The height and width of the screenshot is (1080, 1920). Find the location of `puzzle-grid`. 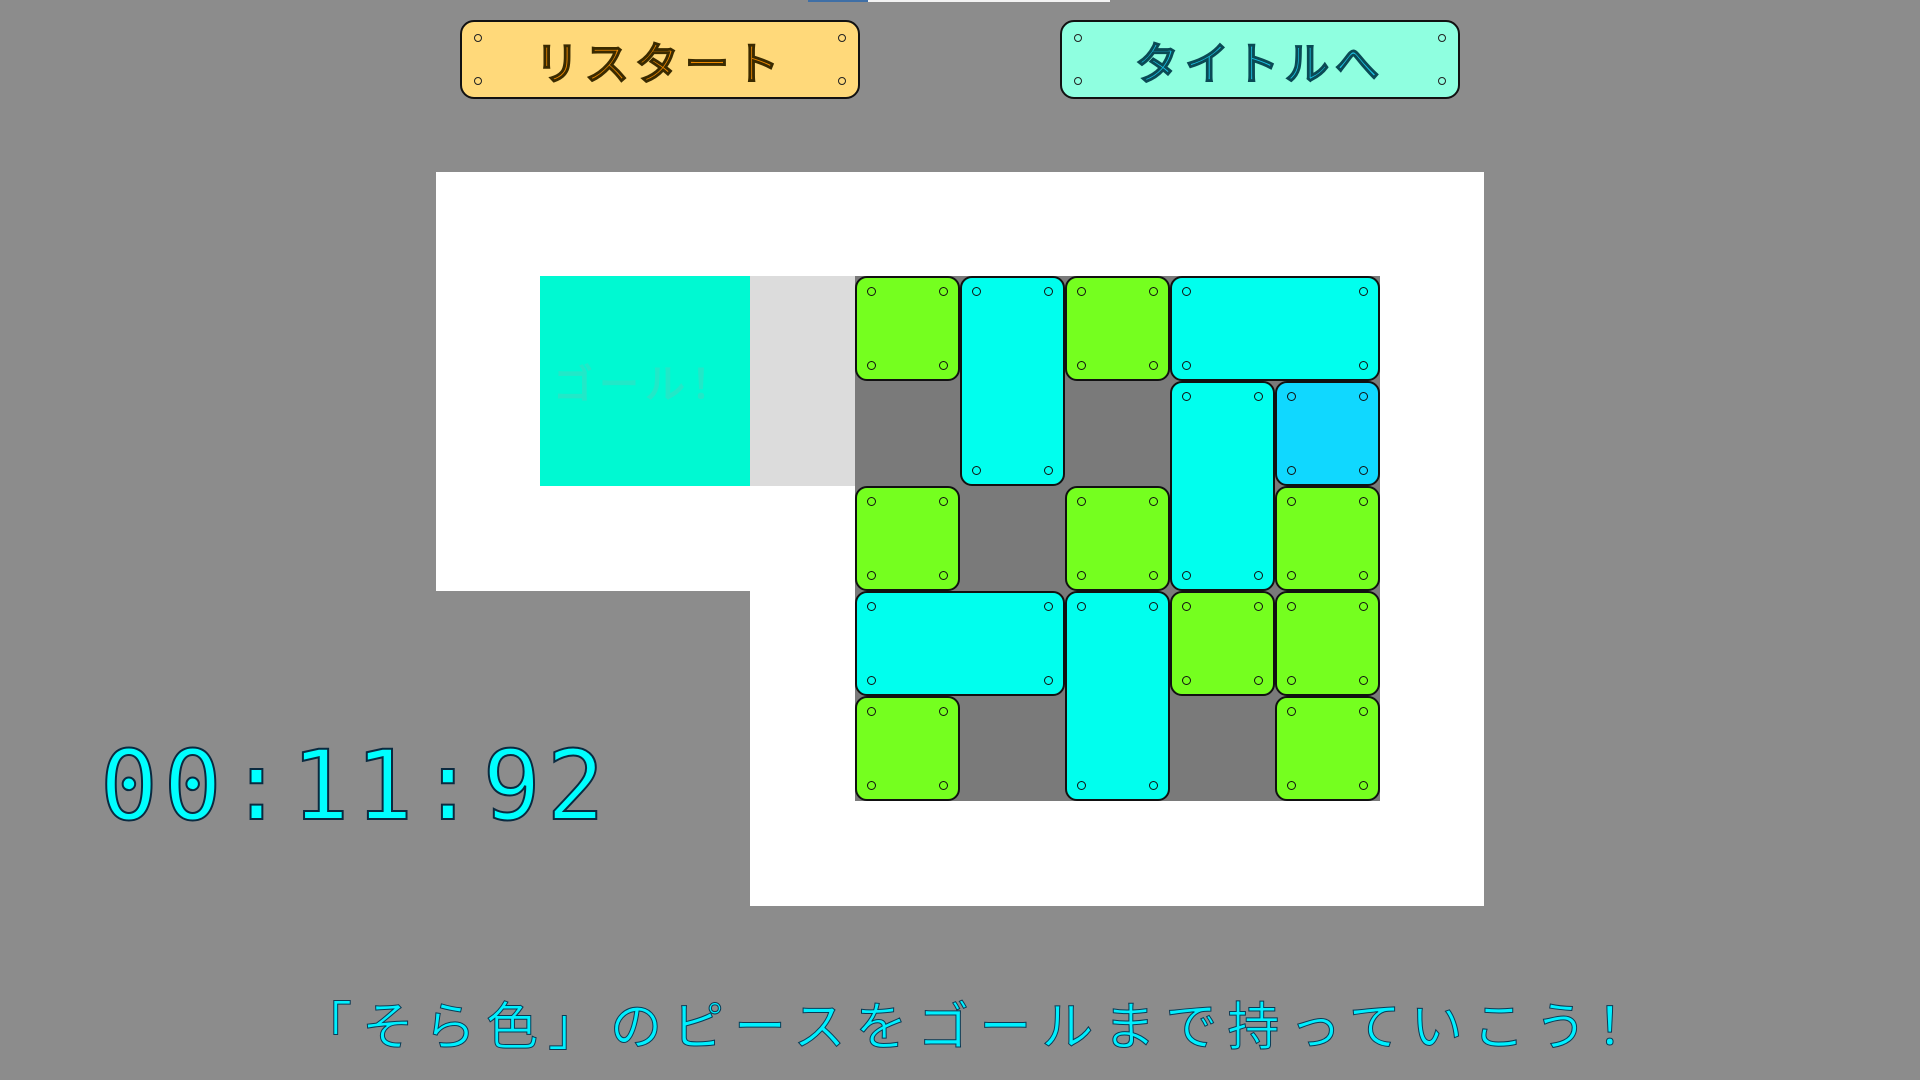

puzzle-grid is located at coordinates (1117, 538).